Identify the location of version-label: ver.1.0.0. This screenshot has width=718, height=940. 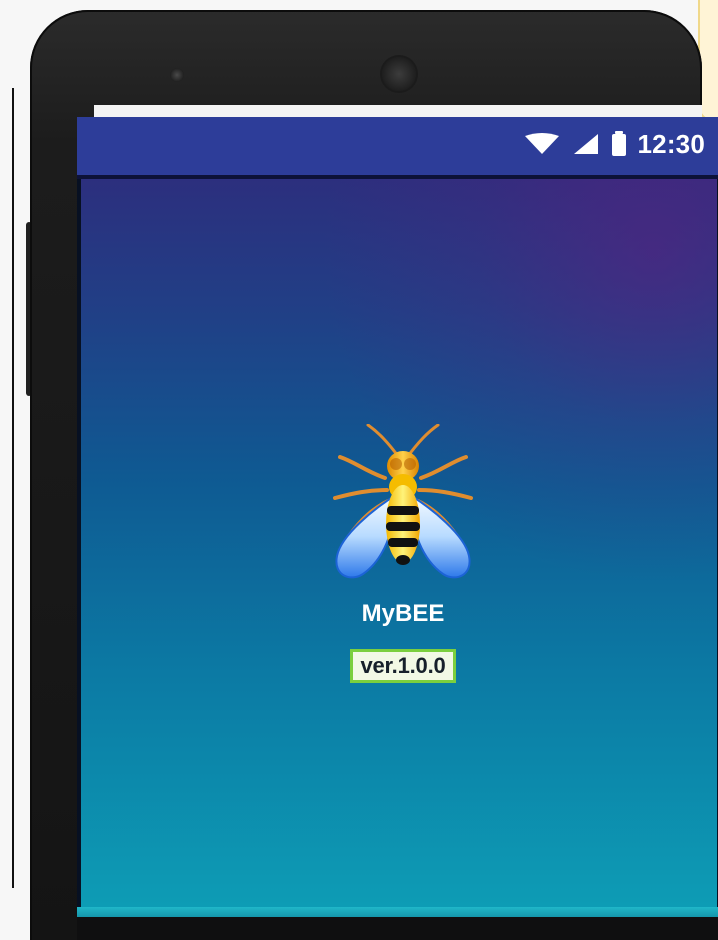
(403, 666).